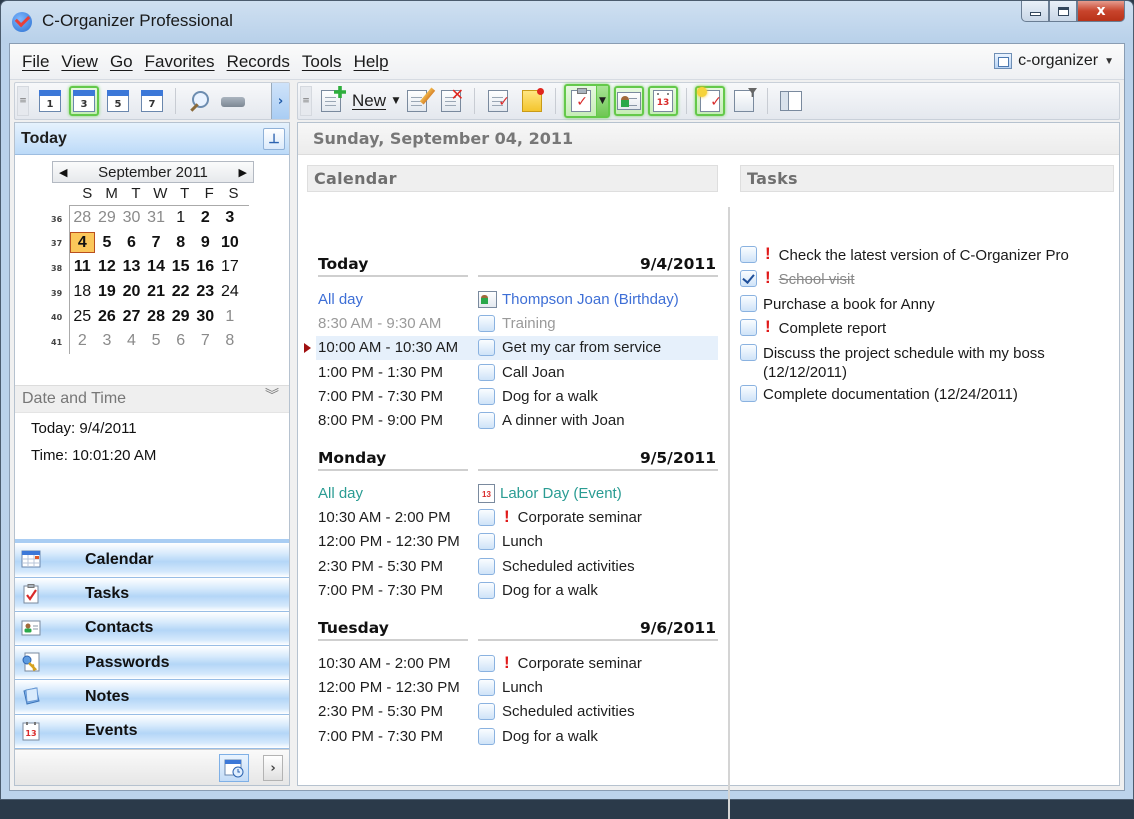 Image resolution: width=1134 pixels, height=819 pixels. What do you see at coordinates (234, 768) in the screenshot?
I see `calendar-shortcut-button` at bounding box center [234, 768].